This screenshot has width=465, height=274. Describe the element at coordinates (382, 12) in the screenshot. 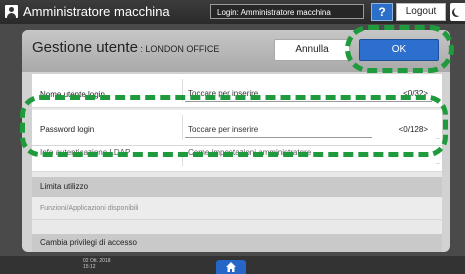

I see `help-button: ?` at that location.